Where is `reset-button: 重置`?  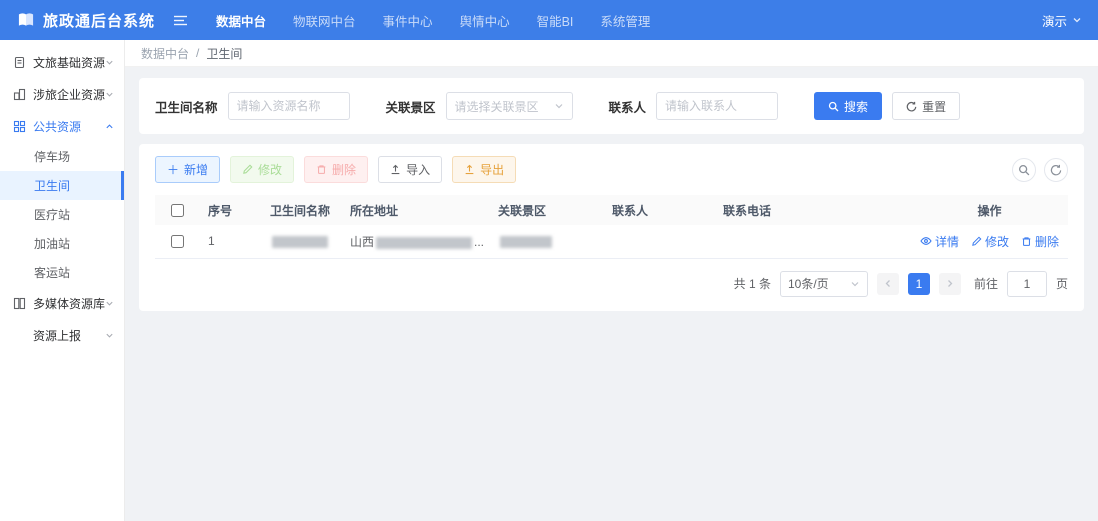
reset-button: 重置 is located at coordinates (926, 106).